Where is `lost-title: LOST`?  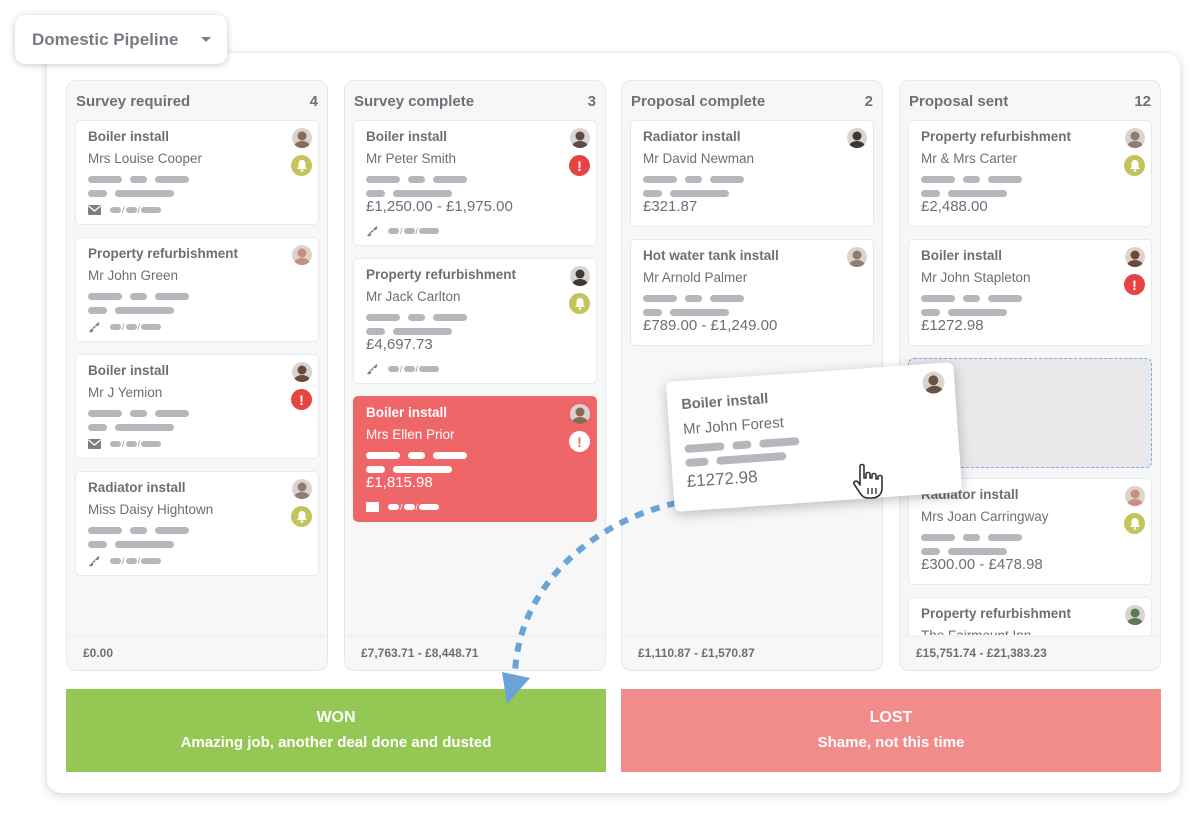 lost-title: LOST is located at coordinates (891, 717).